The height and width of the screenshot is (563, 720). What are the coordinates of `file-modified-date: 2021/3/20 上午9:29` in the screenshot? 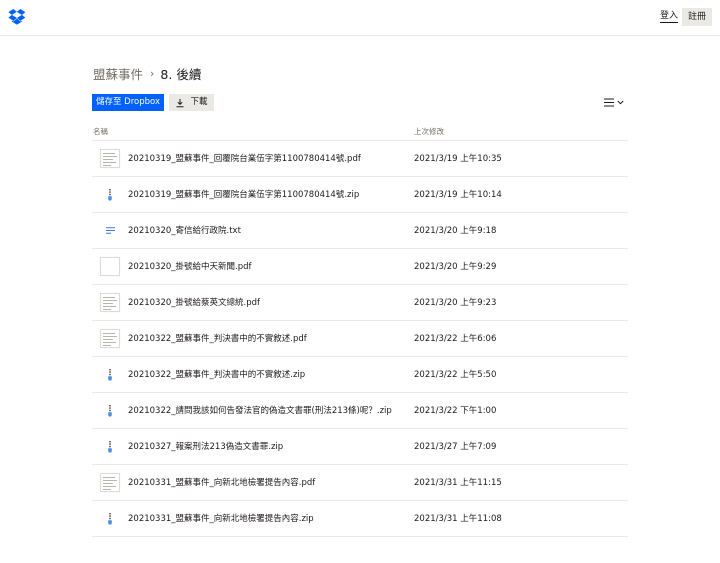 It's located at (455, 267).